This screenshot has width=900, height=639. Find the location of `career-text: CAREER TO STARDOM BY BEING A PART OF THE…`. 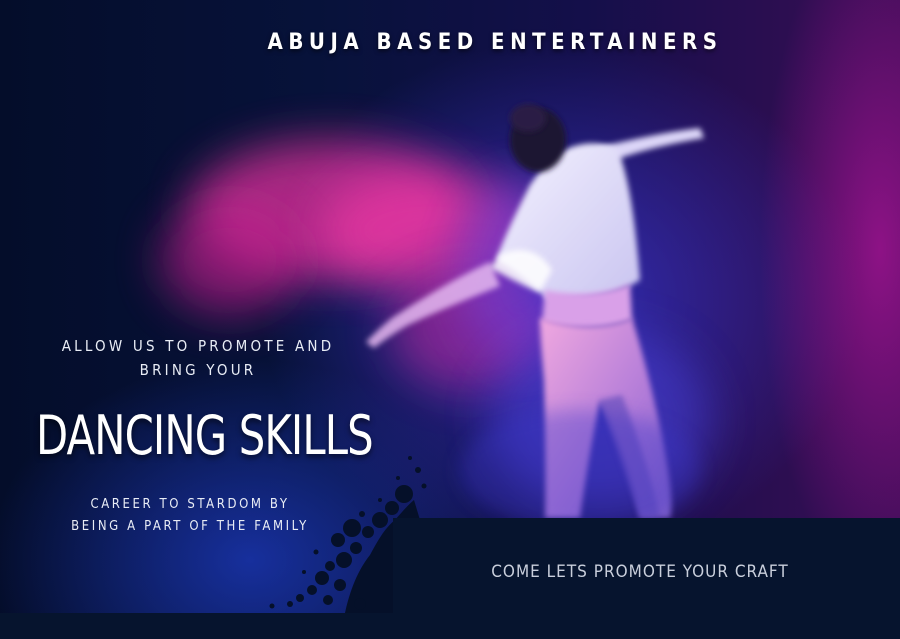

career-text: CAREER TO STARDOM BY BEING A PART OF THE… is located at coordinates (190, 516).